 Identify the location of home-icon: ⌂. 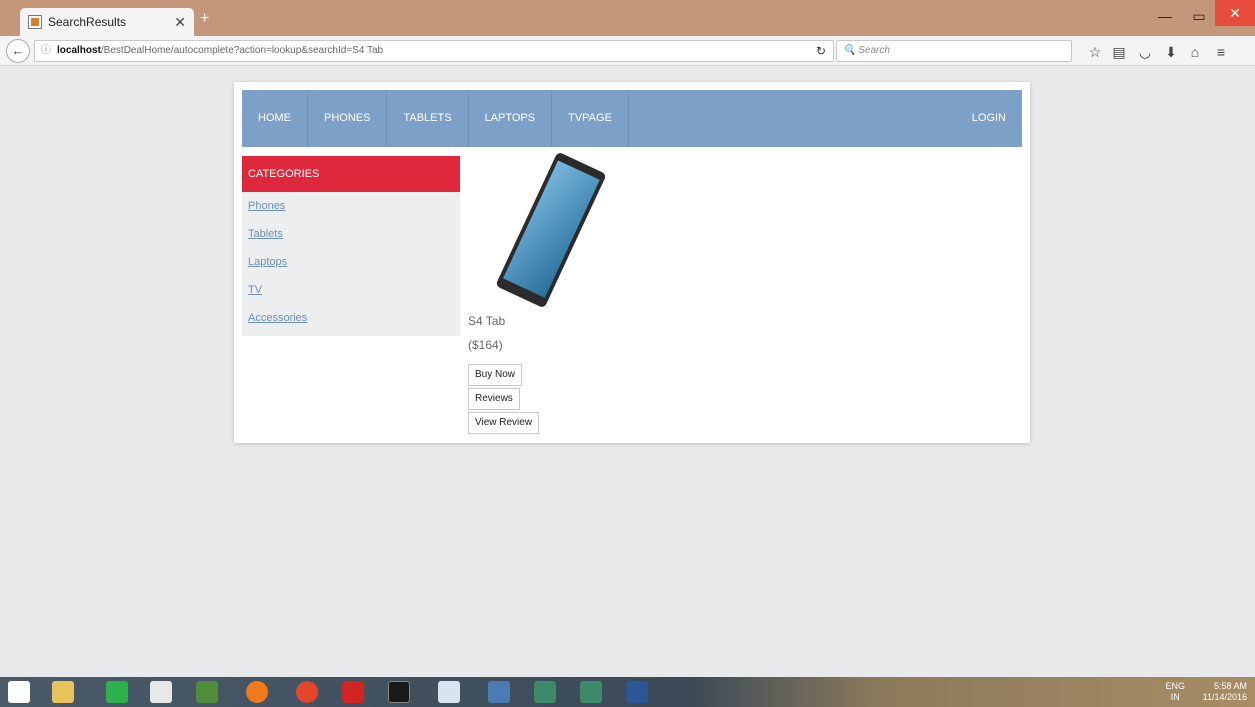
(1195, 52).